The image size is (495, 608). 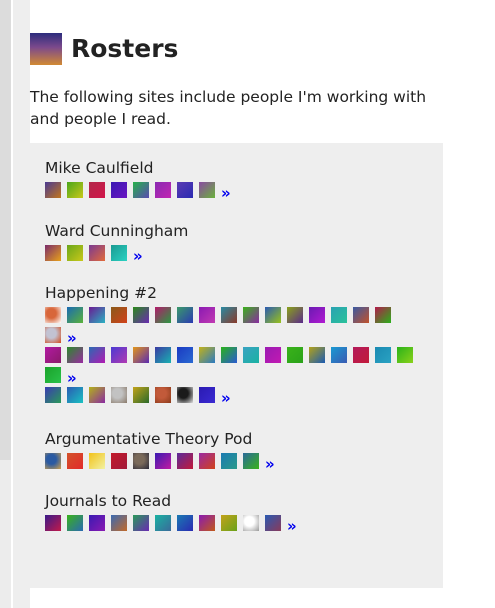 What do you see at coordinates (46, 49) in the screenshot?
I see `site-logo-icon` at bounding box center [46, 49].